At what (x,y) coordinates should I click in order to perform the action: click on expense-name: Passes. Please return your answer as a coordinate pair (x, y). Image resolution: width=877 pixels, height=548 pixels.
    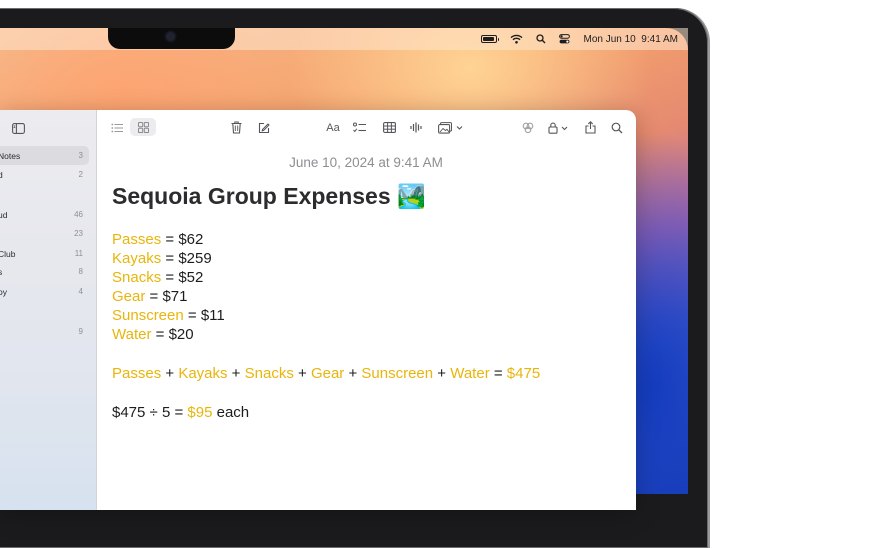
    Looking at the image, I should click on (137, 239).